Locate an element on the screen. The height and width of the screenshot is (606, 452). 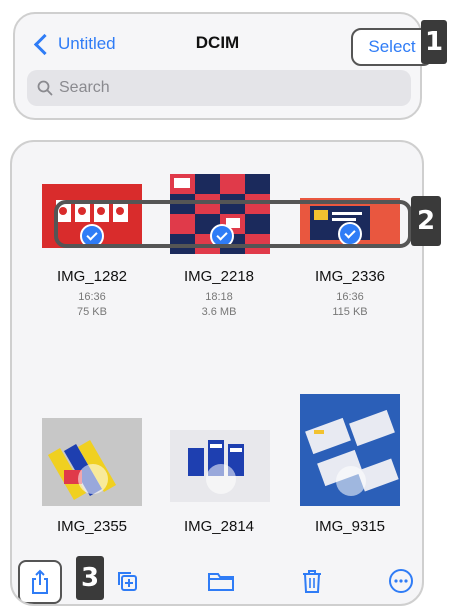
file-size: 115 KB is located at coordinates (350, 312).